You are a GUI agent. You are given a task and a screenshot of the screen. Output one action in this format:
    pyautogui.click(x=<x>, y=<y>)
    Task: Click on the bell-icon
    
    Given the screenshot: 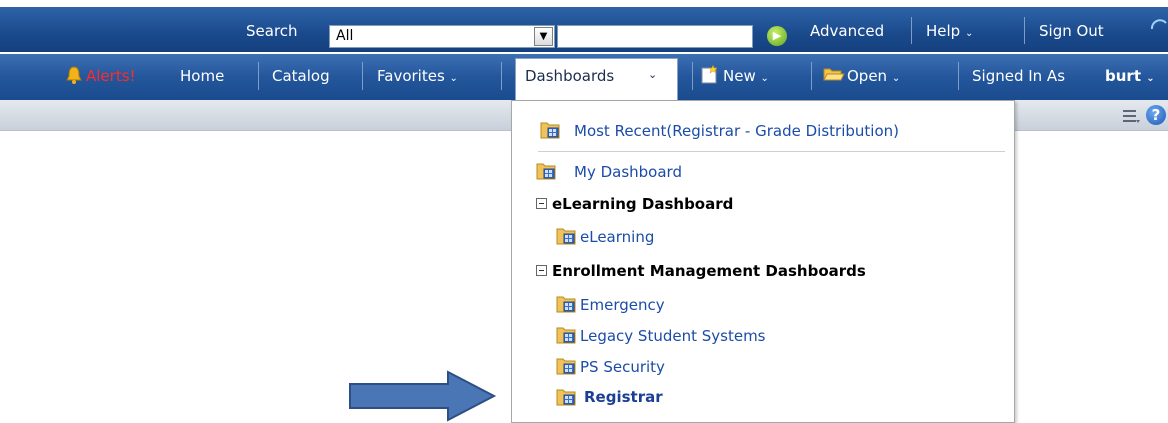 What is the action you would take?
    pyautogui.click(x=74, y=75)
    